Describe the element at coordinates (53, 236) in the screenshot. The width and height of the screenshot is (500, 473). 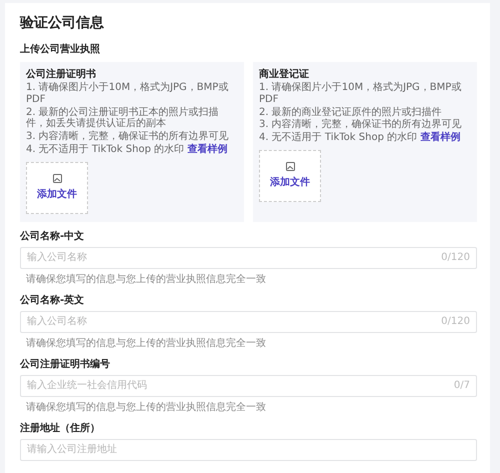
I see `field-label: 公司名称-中文` at that location.